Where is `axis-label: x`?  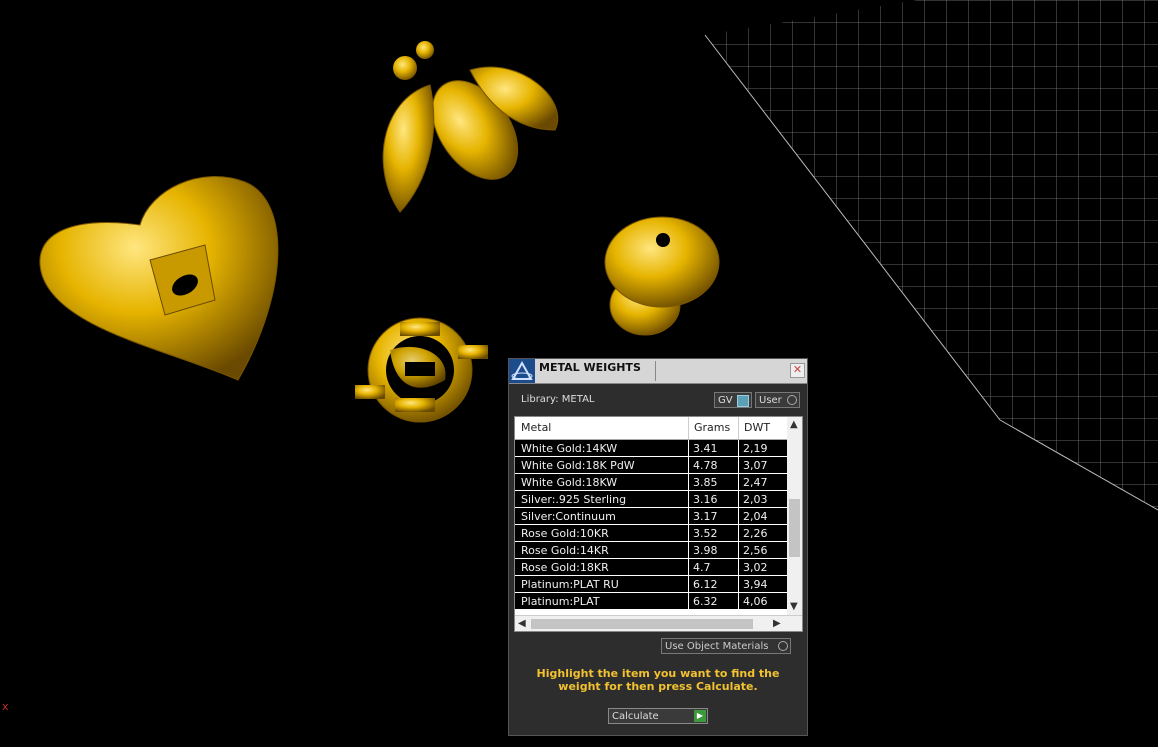 axis-label: x is located at coordinates (5, 706).